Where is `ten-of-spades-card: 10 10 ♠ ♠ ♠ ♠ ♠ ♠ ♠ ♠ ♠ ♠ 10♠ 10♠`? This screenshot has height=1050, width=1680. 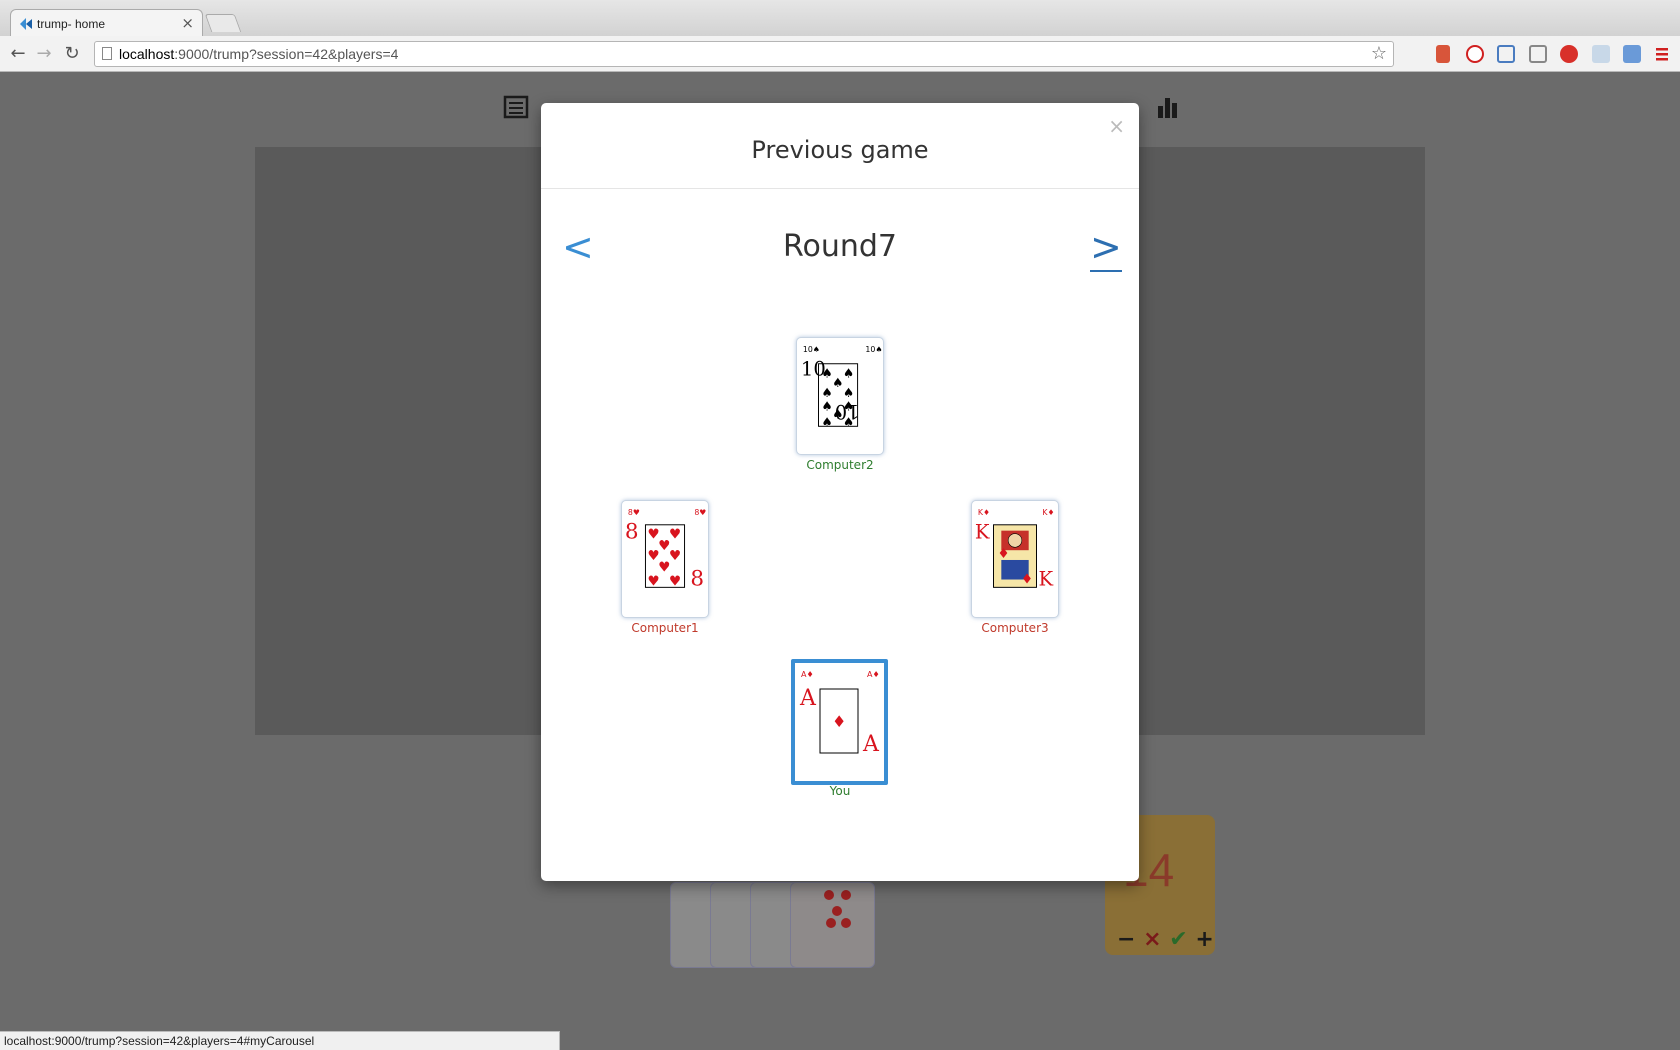
ten-of-spades-card: 10 10 ♠ ♠ ♠ ♠ ♠ ♠ ♠ ♠ ♠ ♠ 10♠ 10♠ is located at coordinates (841, 387).